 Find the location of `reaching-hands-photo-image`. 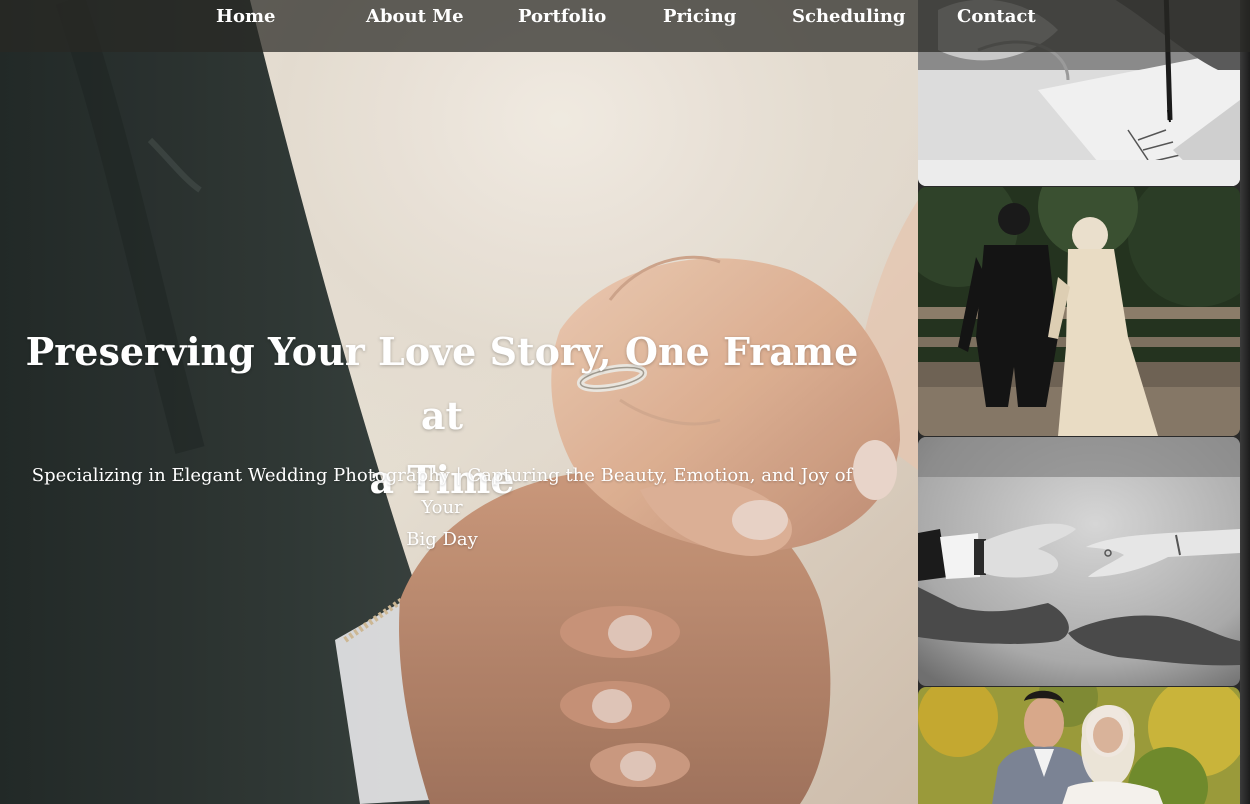

reaching-hands-photo-image is located at coordinates (1079, 561).